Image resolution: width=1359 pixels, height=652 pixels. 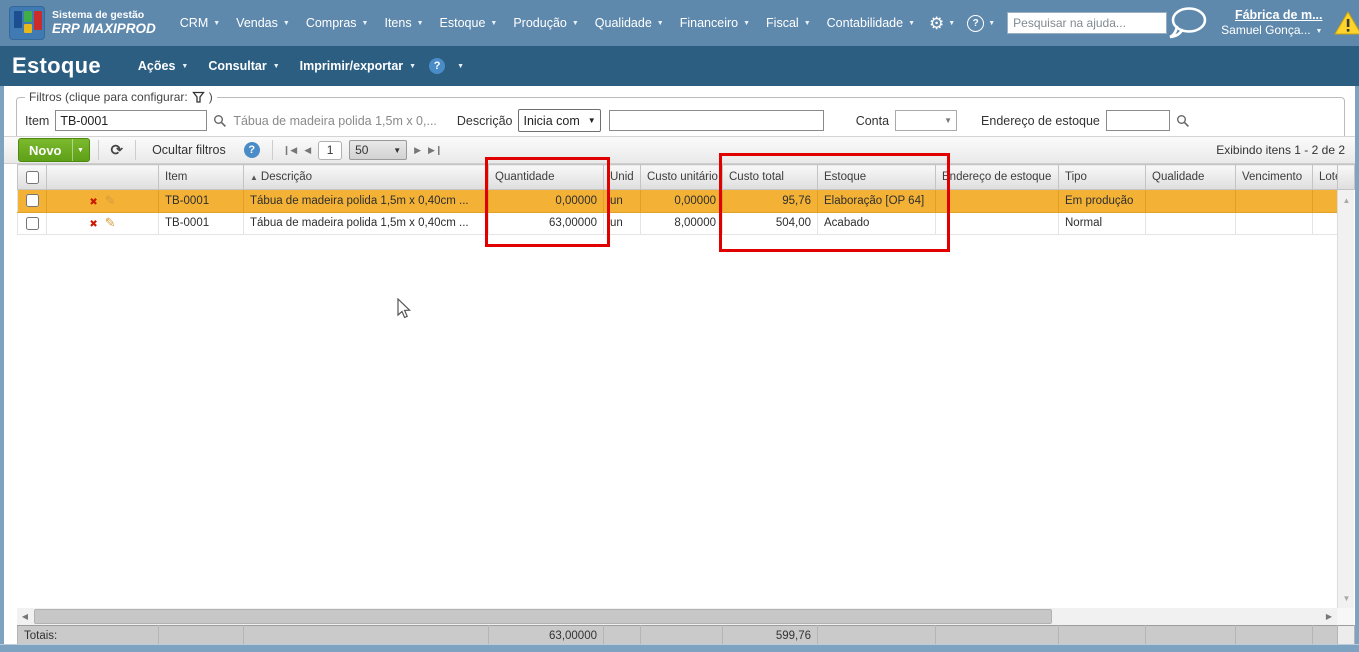 What do you see at coordinates (378, 150) in the screenshot?
I see `page-size-select: 50 ▼` at bounding box center [378, 150].